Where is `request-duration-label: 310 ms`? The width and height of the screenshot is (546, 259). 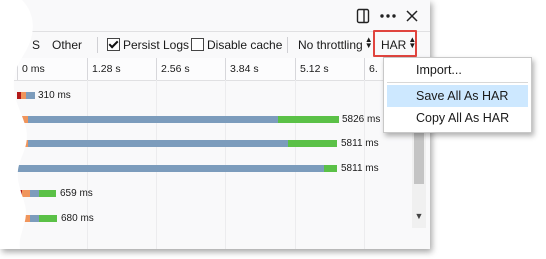
request-duration-label: 310 ms is located at coordinates (54, 95).